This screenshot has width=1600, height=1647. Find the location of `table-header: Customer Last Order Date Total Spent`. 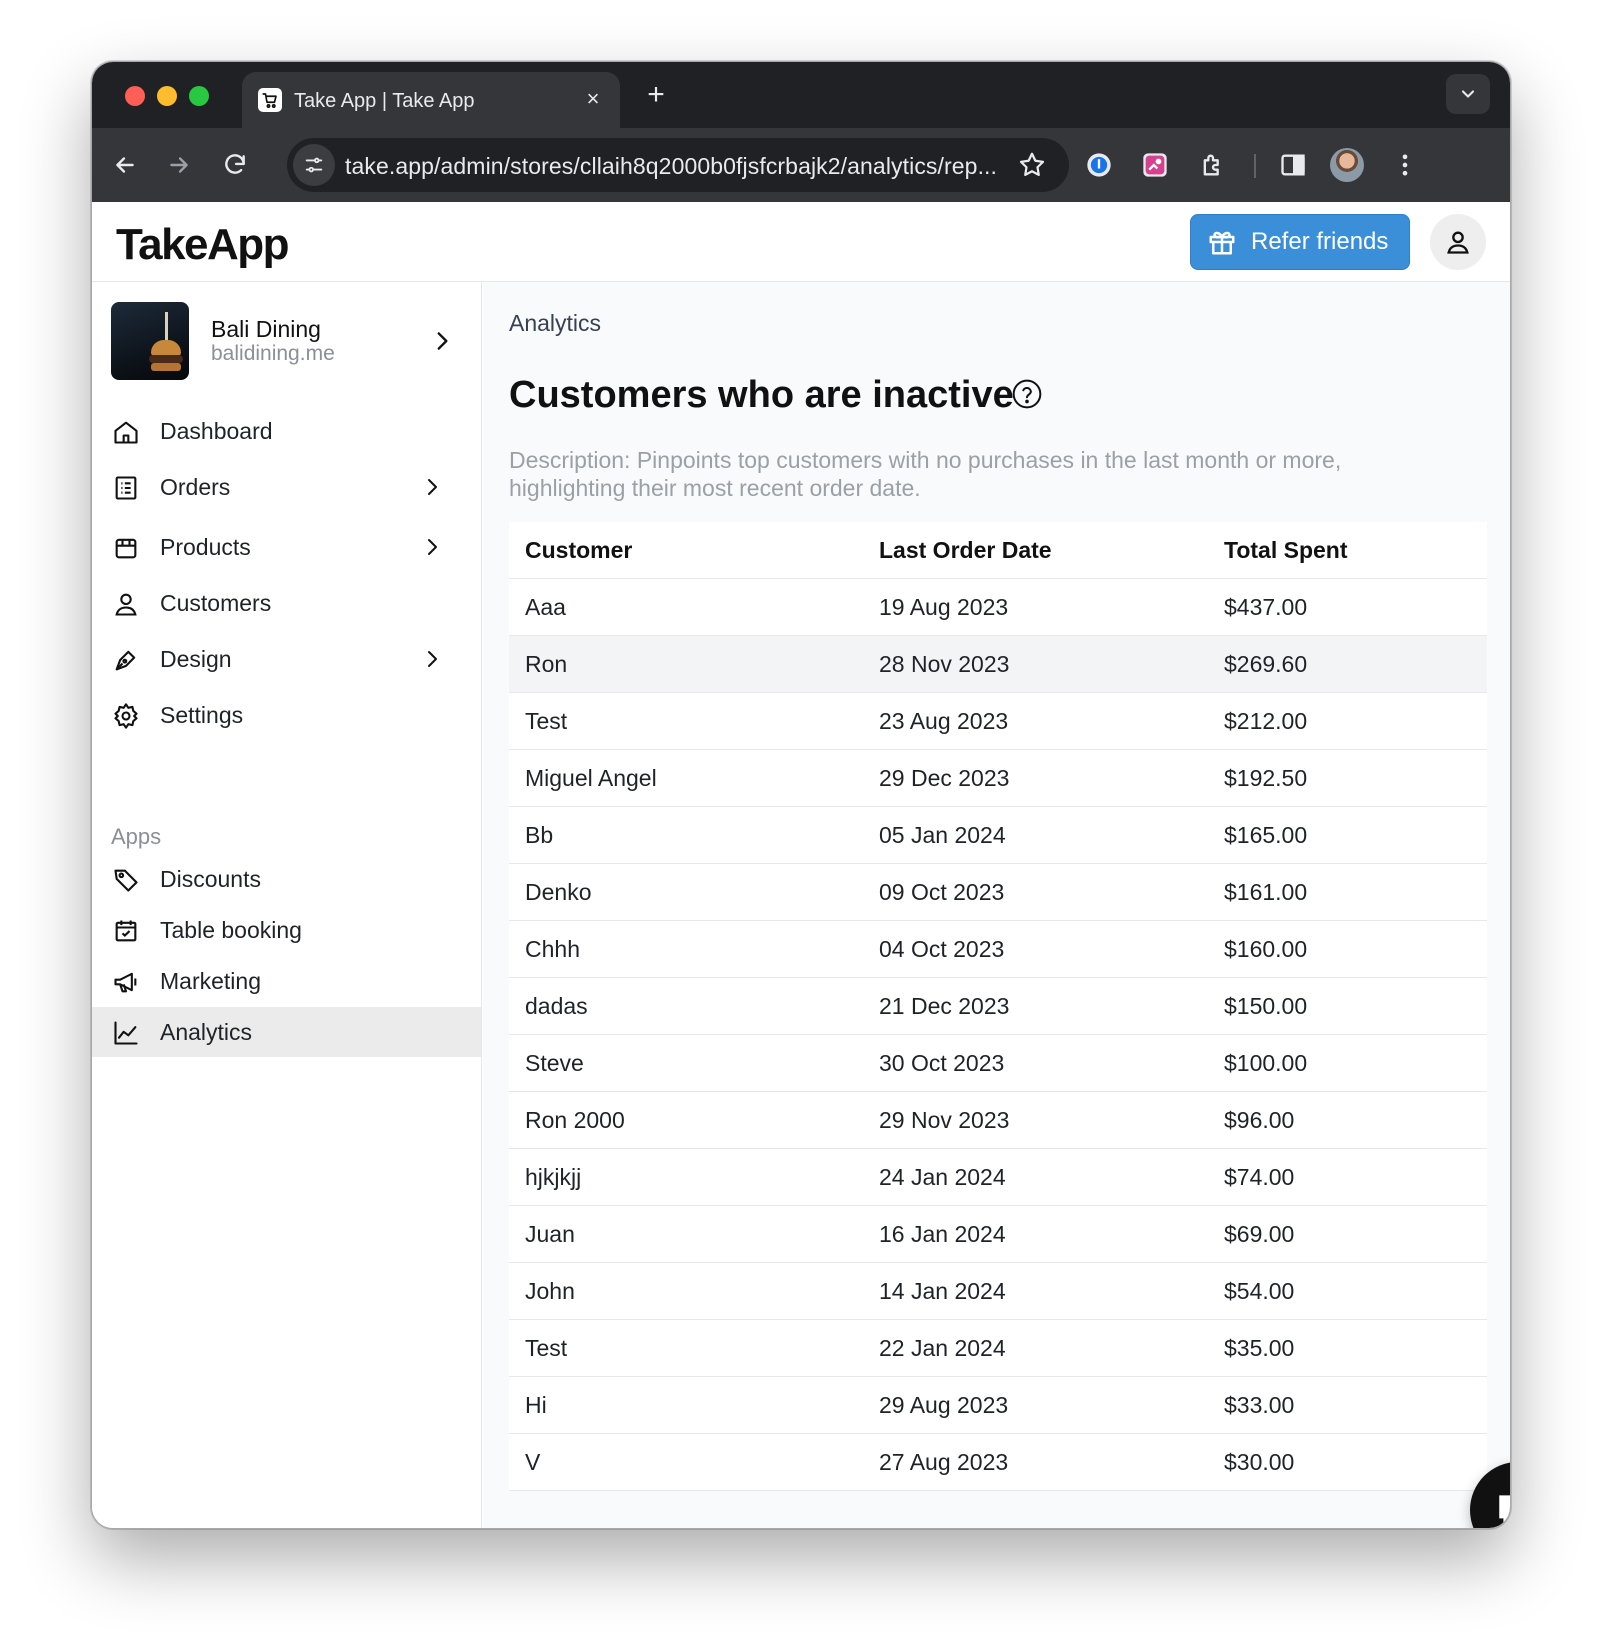

table-header: Customer Last Order Date Total Spent is located at coordinates (998, 550).